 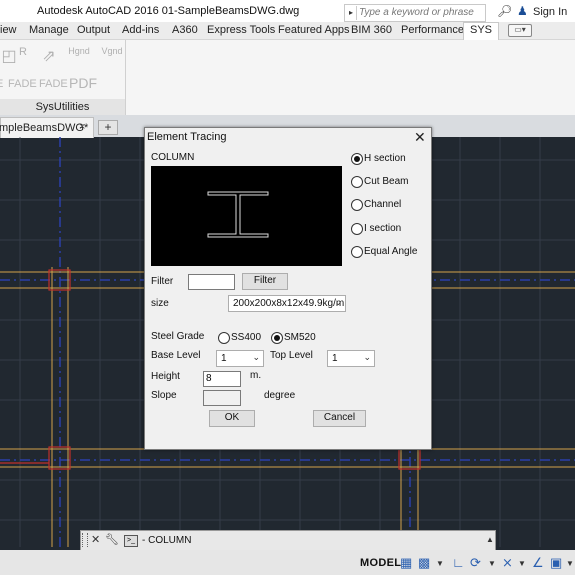 I want to click on section-preview, so click(x=246, y=216).